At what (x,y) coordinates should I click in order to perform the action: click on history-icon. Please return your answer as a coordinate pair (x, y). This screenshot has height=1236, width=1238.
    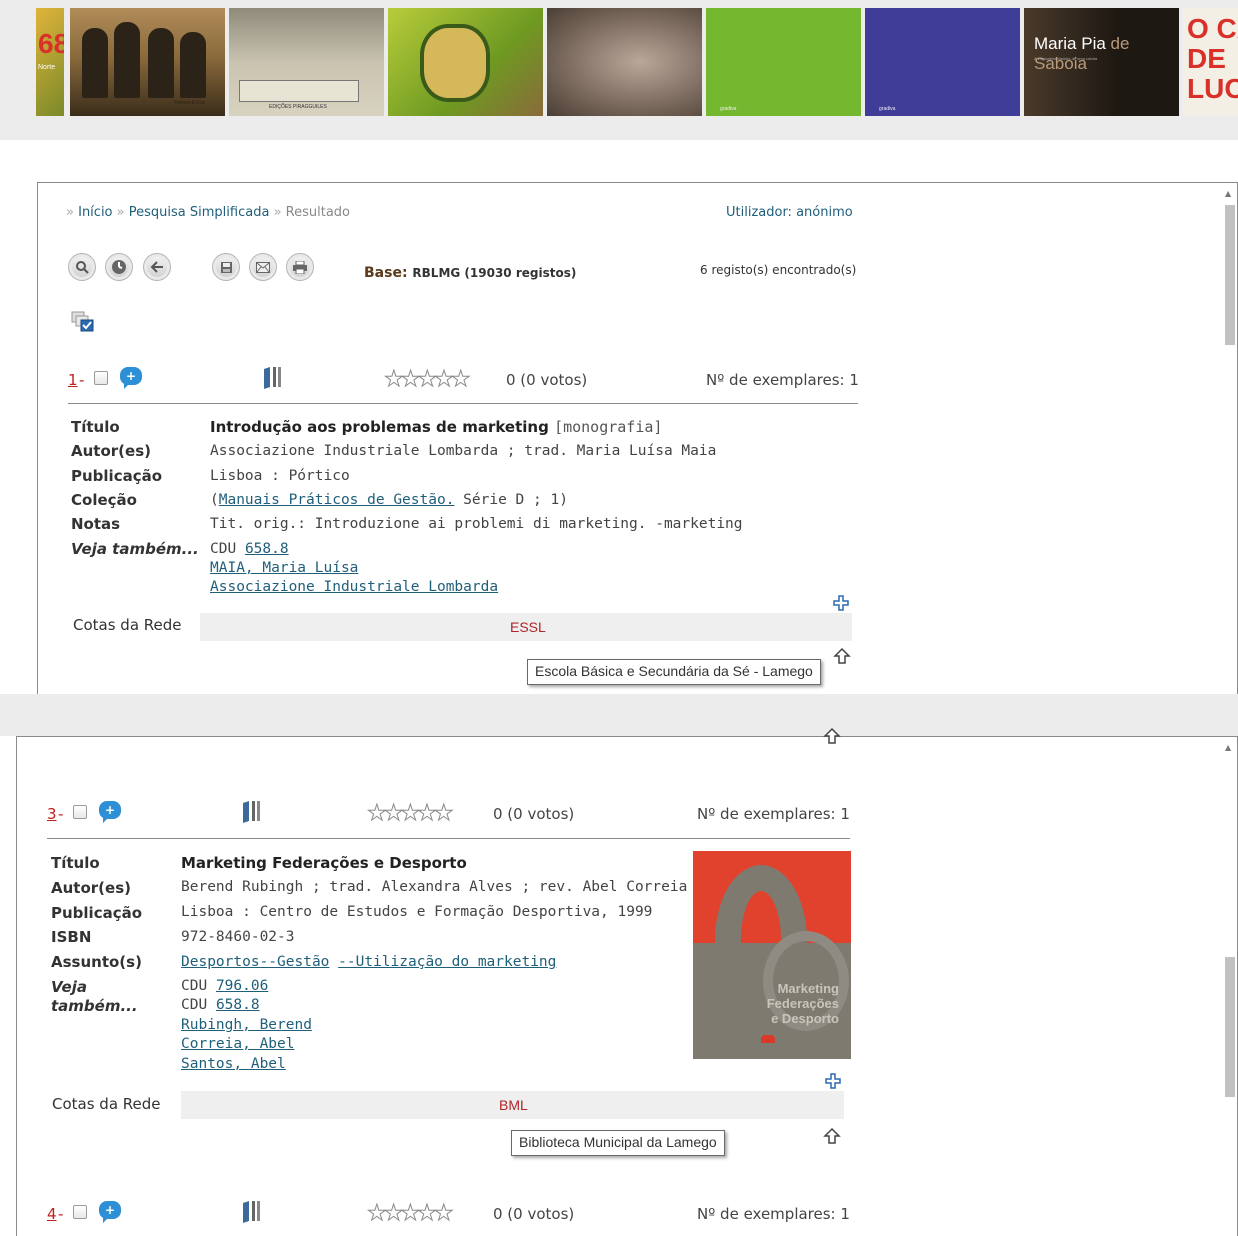
    Looking at the image, I should click on (119, 267).